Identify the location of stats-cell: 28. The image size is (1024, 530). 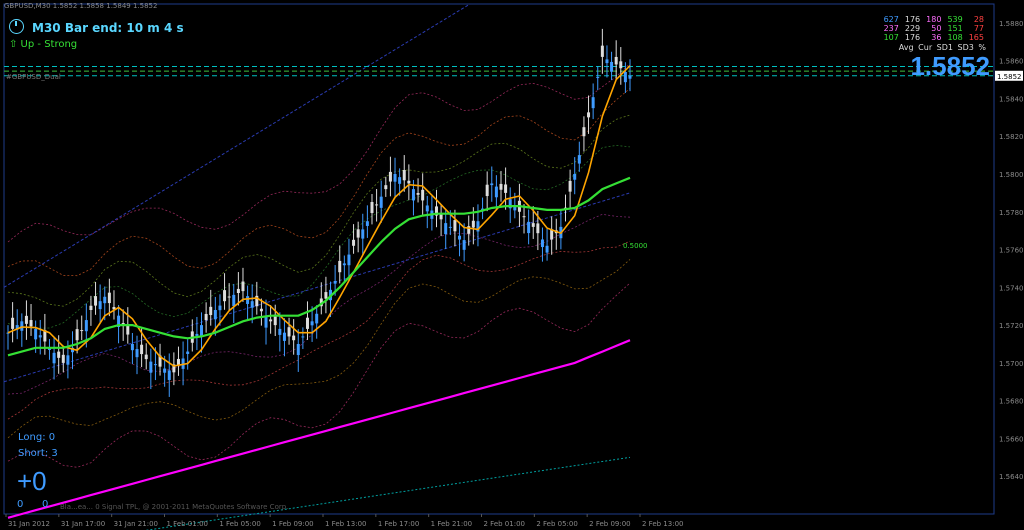
(978, 19).